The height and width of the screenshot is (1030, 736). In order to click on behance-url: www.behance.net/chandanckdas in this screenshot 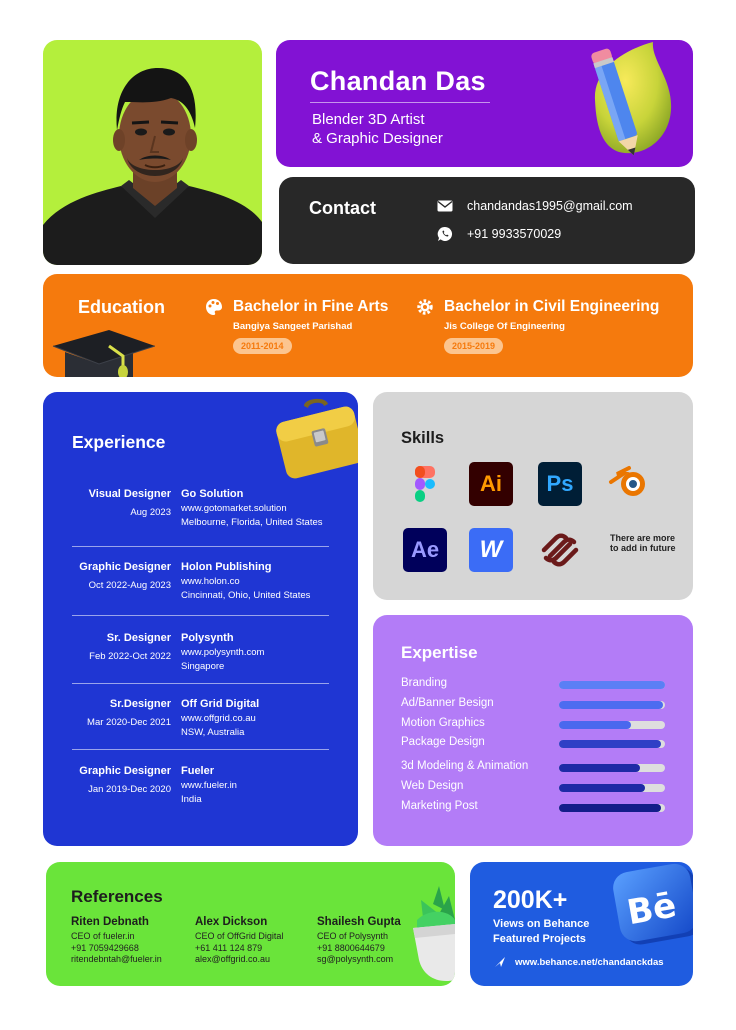, I will do `click(589, 962)`.